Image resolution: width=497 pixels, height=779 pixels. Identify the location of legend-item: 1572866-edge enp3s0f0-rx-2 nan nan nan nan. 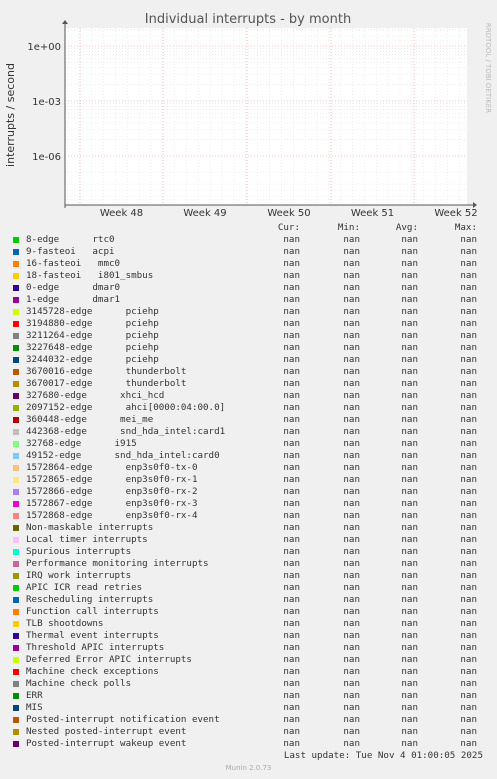
(248, 492).